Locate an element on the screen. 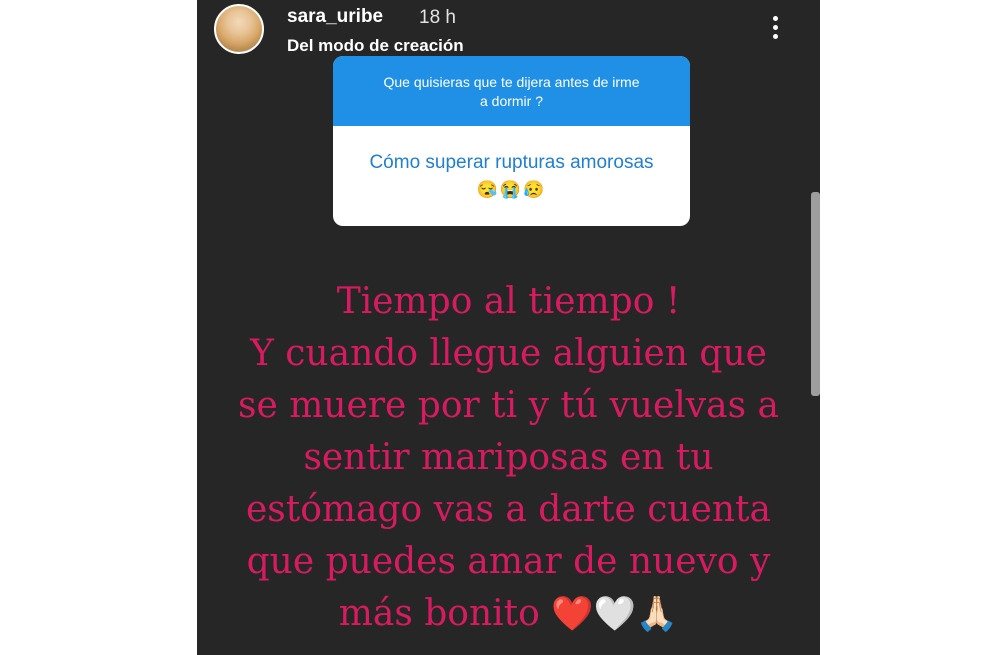 The image size is (984, 655). story-subtitle: Del modo de creación is located at coordinates (375, 45).